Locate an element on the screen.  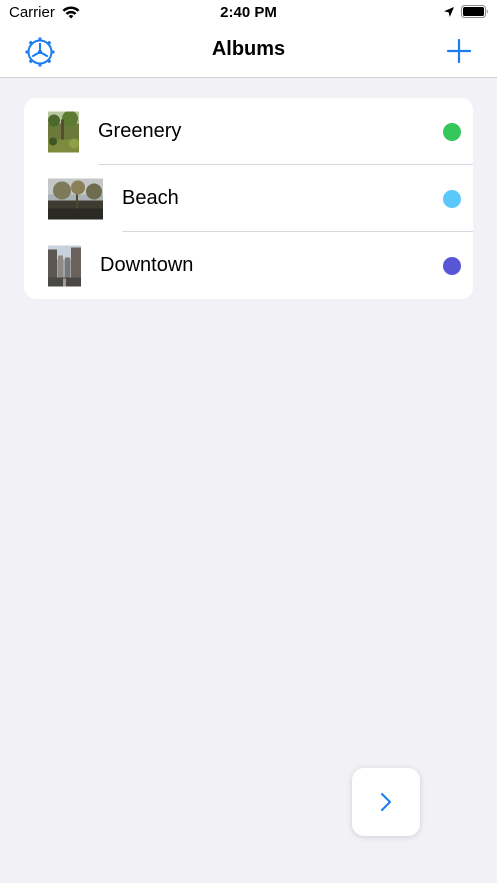
status-bar: Carrier 2:40 PM is located at coordinates (248, 13).